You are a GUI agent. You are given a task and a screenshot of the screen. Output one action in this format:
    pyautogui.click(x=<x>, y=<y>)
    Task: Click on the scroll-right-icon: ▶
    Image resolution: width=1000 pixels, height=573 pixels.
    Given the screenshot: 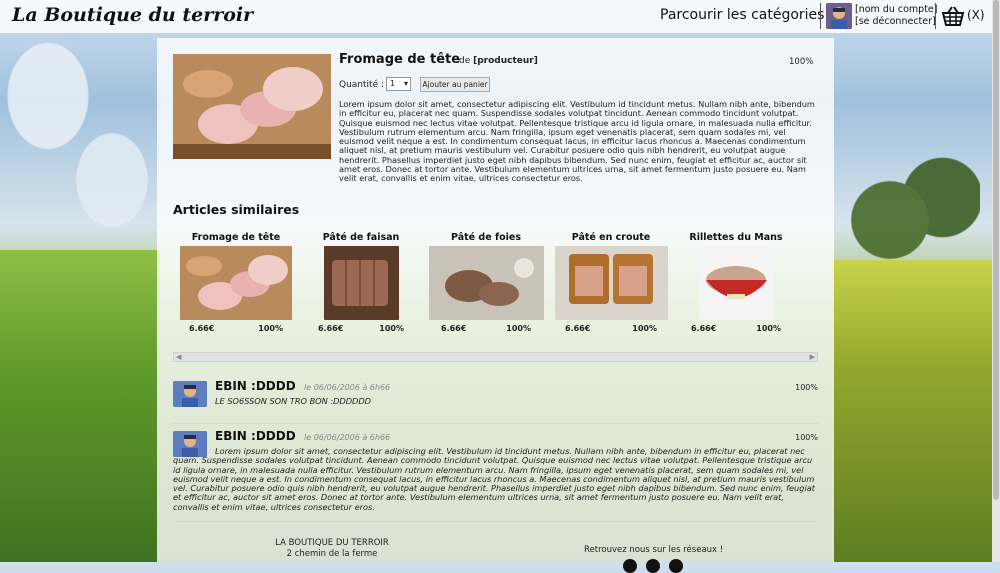 What is the action you would take?
    pyautogui.click(x=812, y=357)
    